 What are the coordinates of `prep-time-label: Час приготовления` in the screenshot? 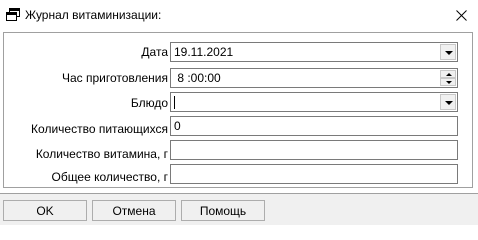 It's located at (114, 78).